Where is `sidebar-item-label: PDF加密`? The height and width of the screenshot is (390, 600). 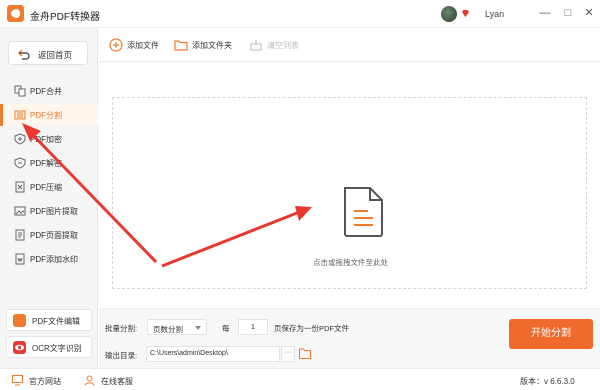 sidebar-item-label: PDF加密 is located at coordinates (46, 139).